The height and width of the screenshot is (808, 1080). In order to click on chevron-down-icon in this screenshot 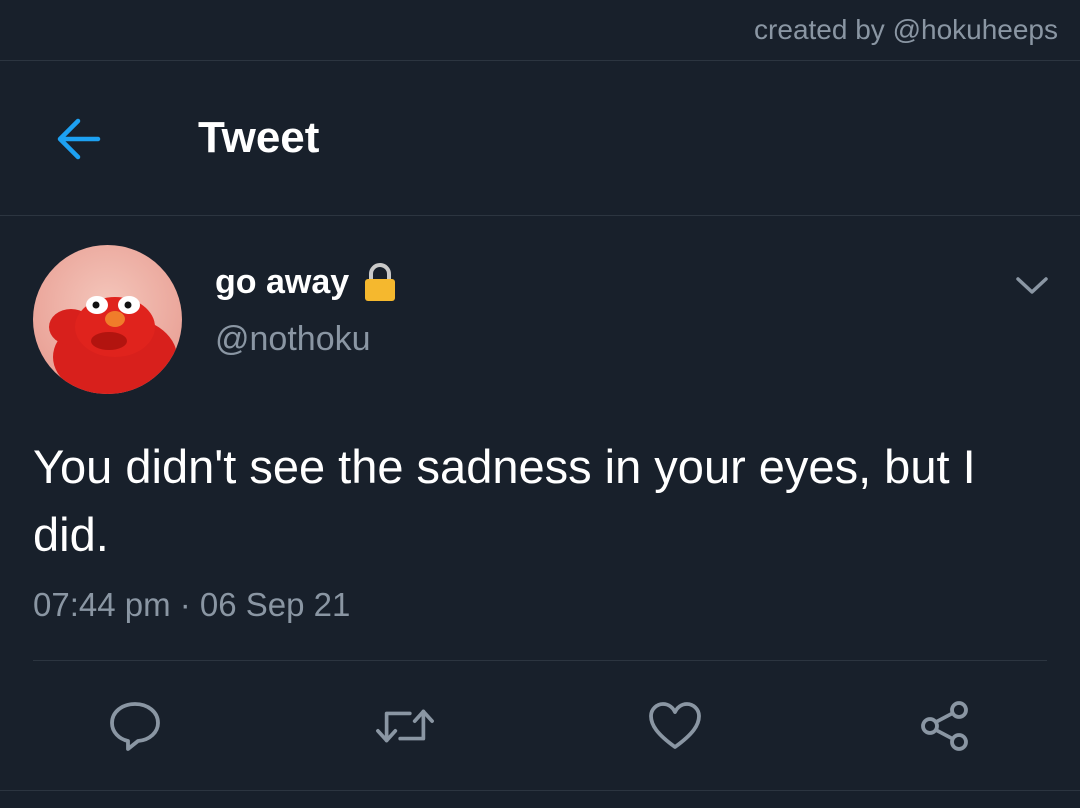, I will do `click(1032, 285)`.